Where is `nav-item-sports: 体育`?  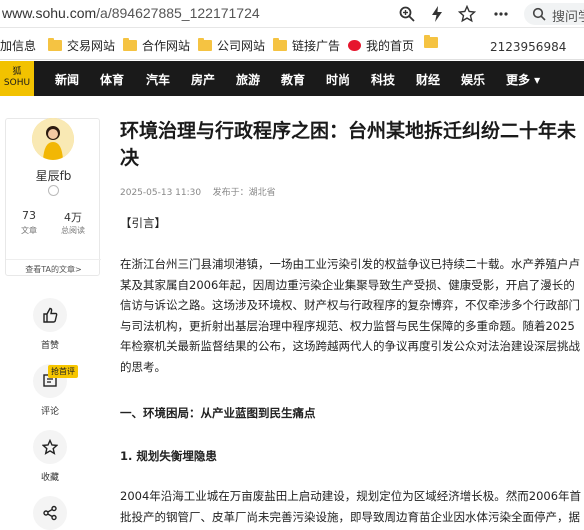 nav-item-sports: 体育 is located at coordinates (112, 79).